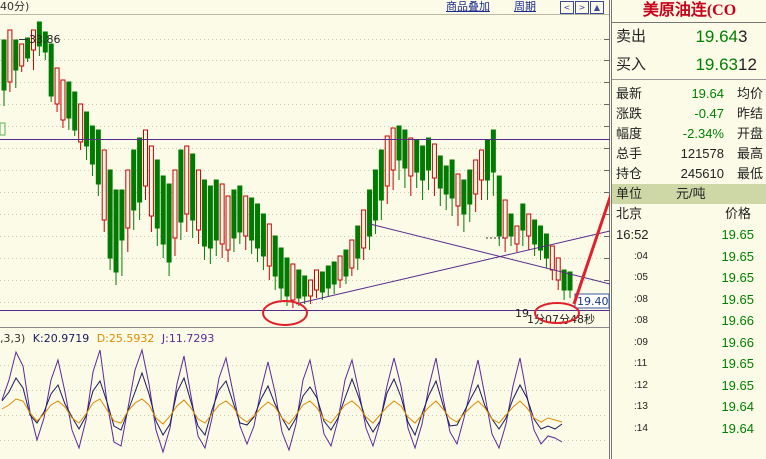 Image resolution: width=766 pixels, height=459 pixels. Describe the element at coordinates (750, 113) in the screenshot. I see `prev-settle-label: 昨结` at that location.